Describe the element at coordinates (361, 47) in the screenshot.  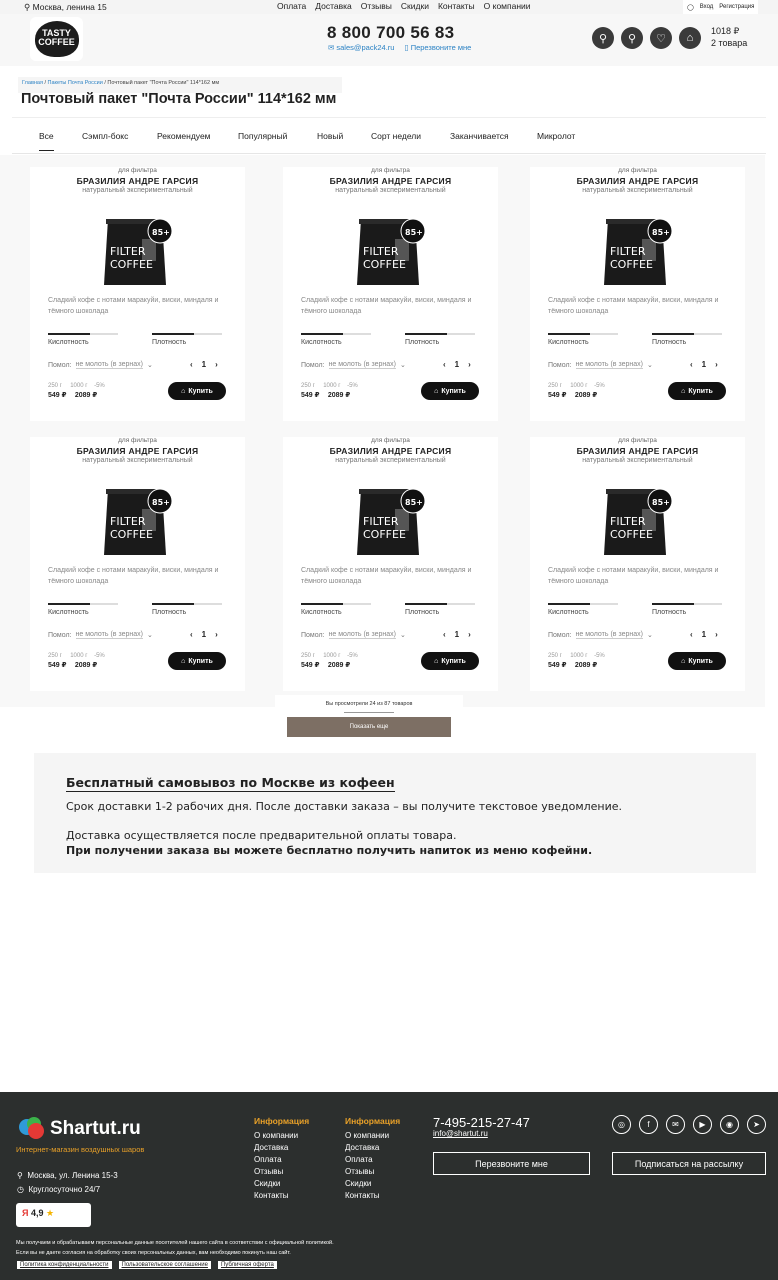
I see `email-link: ✉ sales@pack24.ru` at that location.